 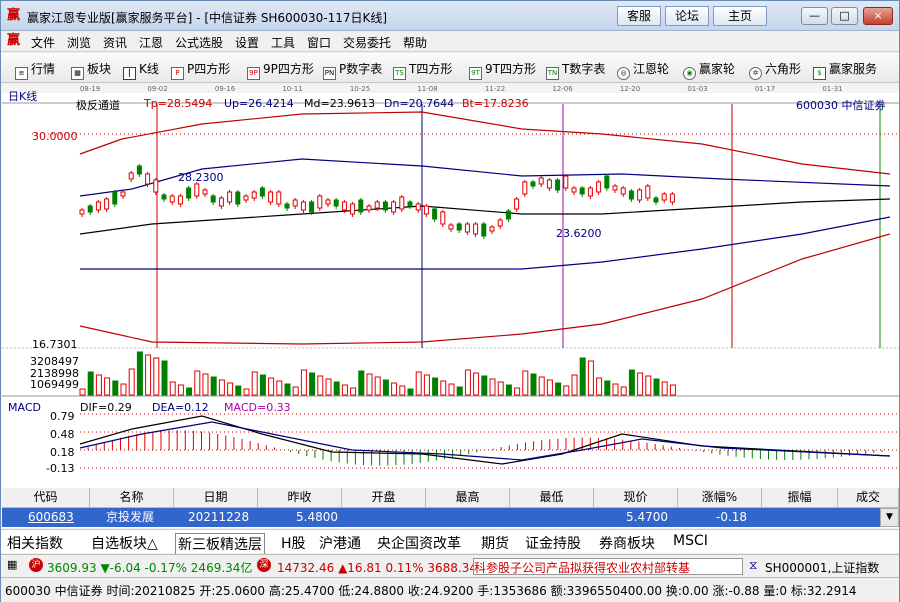 What do you see at coordinates (115, 42) in the screenshot?
I see `menu-info: 资讯` at bounding box center [115, 42].